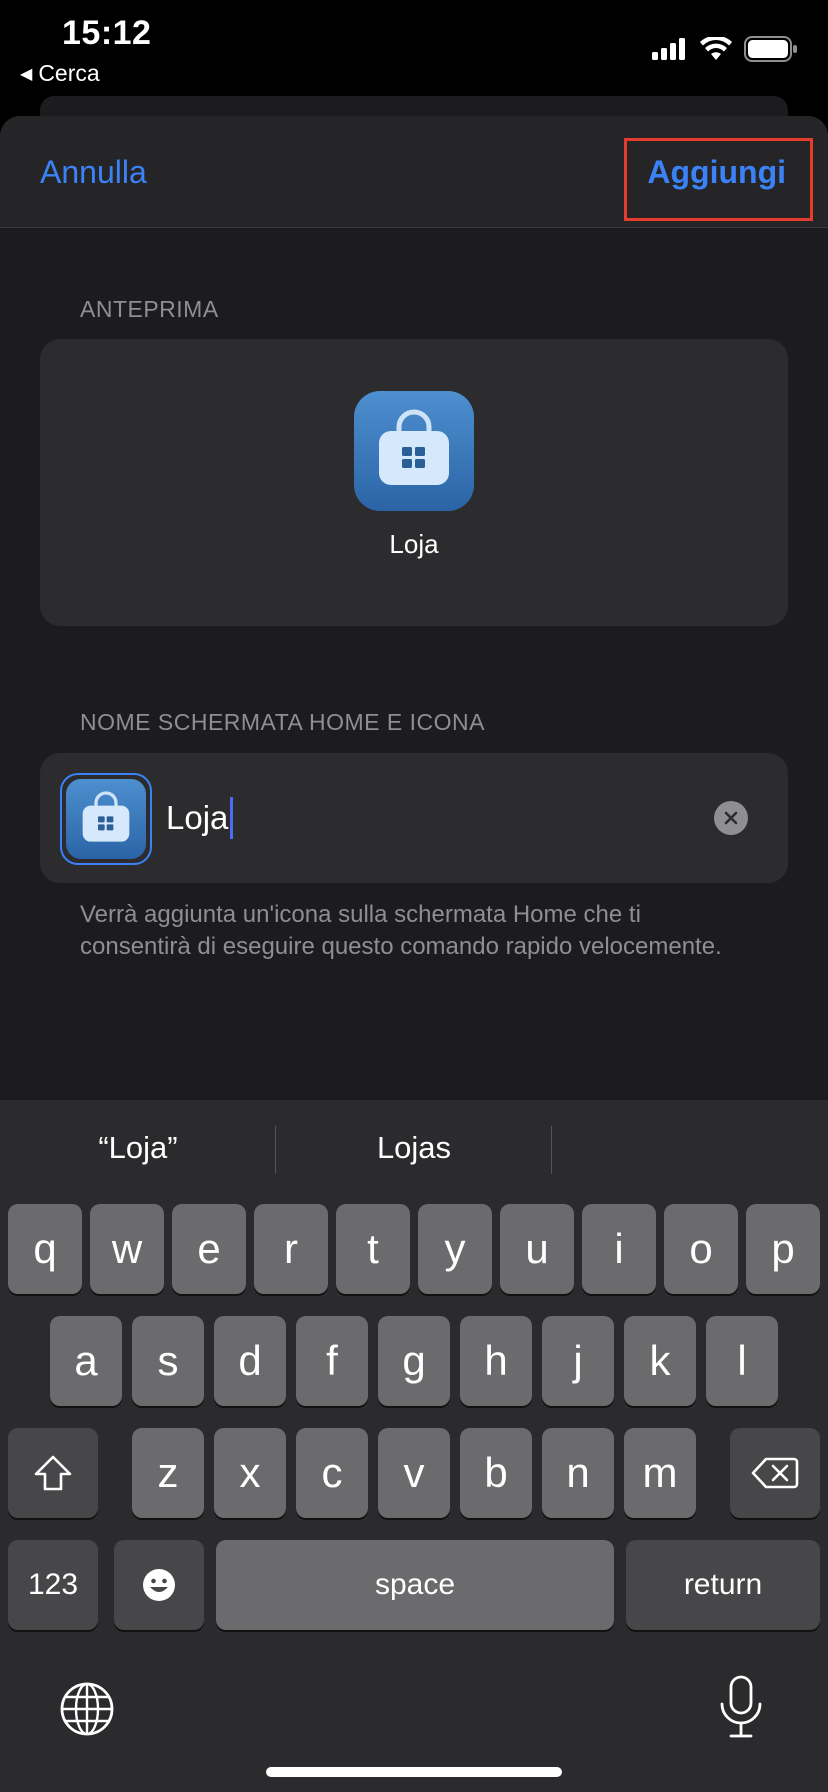 The width and height of the screenshot is (828, 1792). I want to click on cancel-button: Annulla, so click(93, 172).